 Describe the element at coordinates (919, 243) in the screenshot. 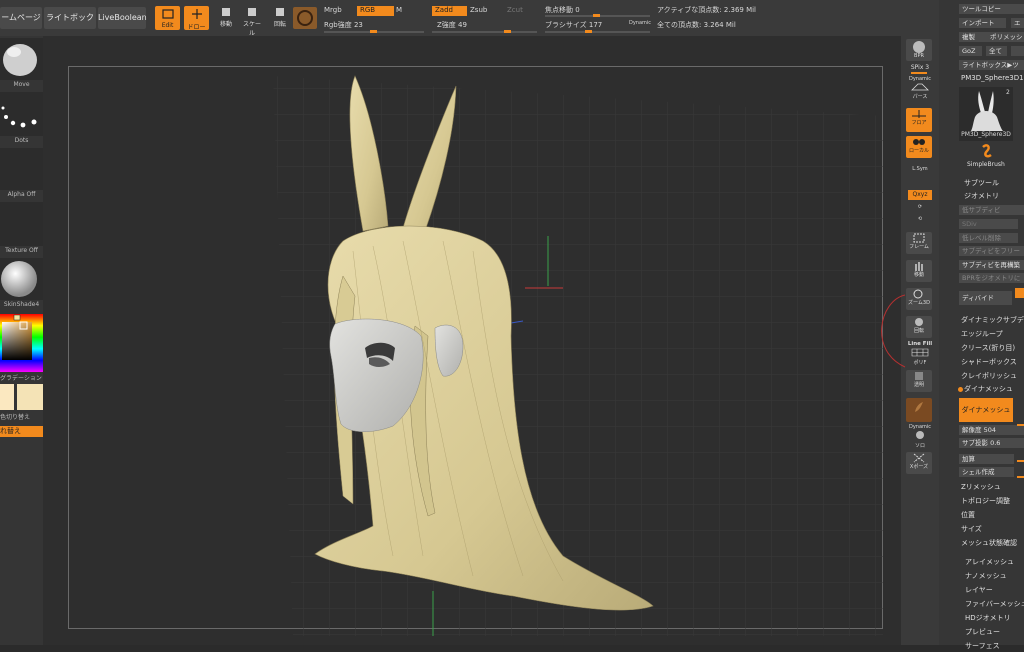

I see `frame-button: フレーム` at that location.